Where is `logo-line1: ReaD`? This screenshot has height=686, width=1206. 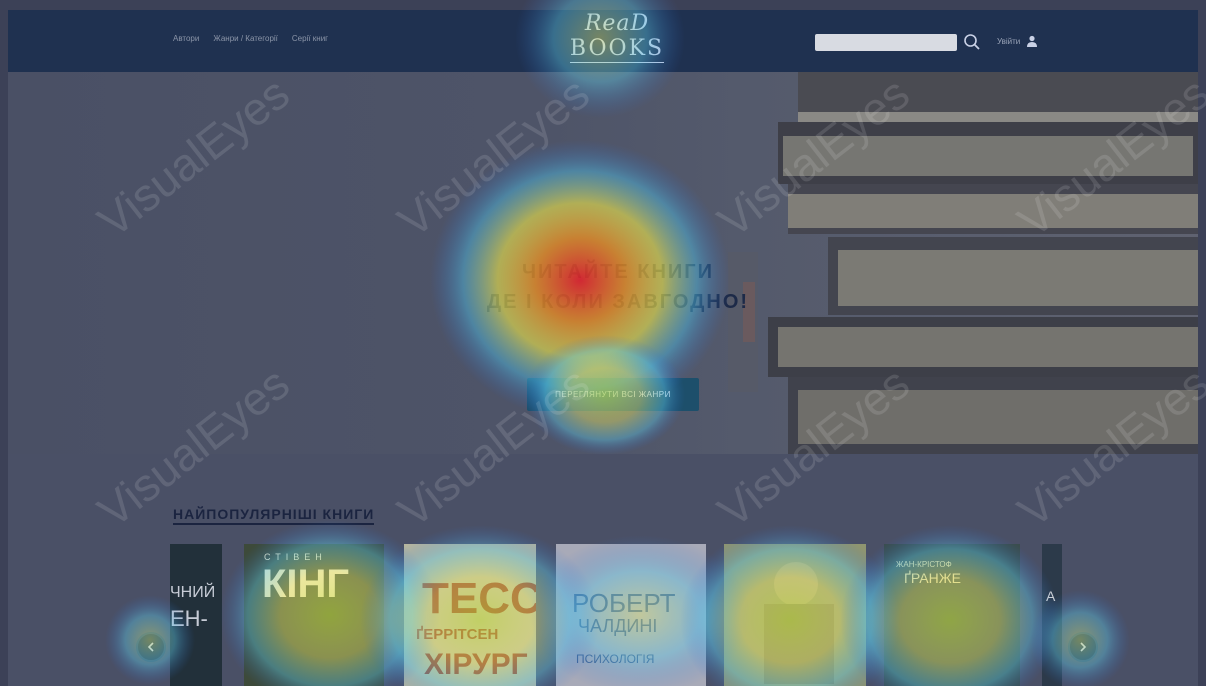
logo-line1: ReaD is located at coordinates (617, 23).